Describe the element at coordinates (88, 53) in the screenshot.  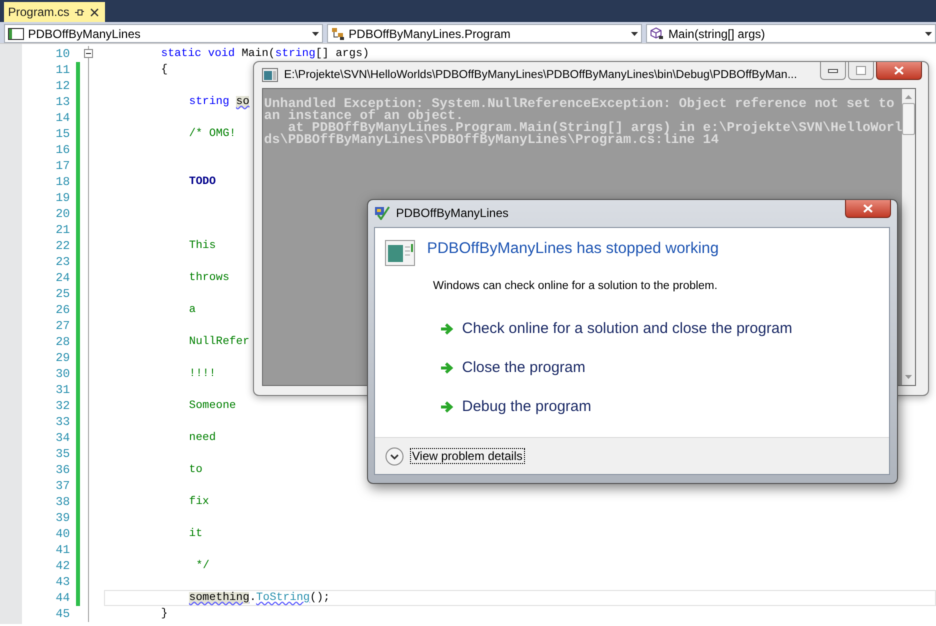
I see `collapse-icon` at that location.